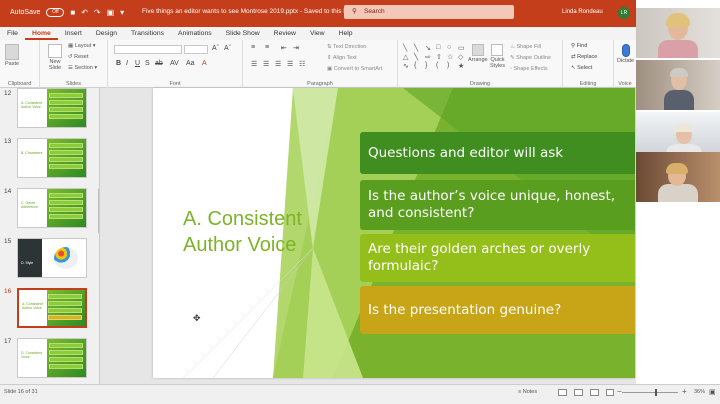 This screenshot has height=404, width=720. What do you see at coordinates (346, 33) in the screenshot?
I see `tab-help: Help` at bounding box center [346, 33].